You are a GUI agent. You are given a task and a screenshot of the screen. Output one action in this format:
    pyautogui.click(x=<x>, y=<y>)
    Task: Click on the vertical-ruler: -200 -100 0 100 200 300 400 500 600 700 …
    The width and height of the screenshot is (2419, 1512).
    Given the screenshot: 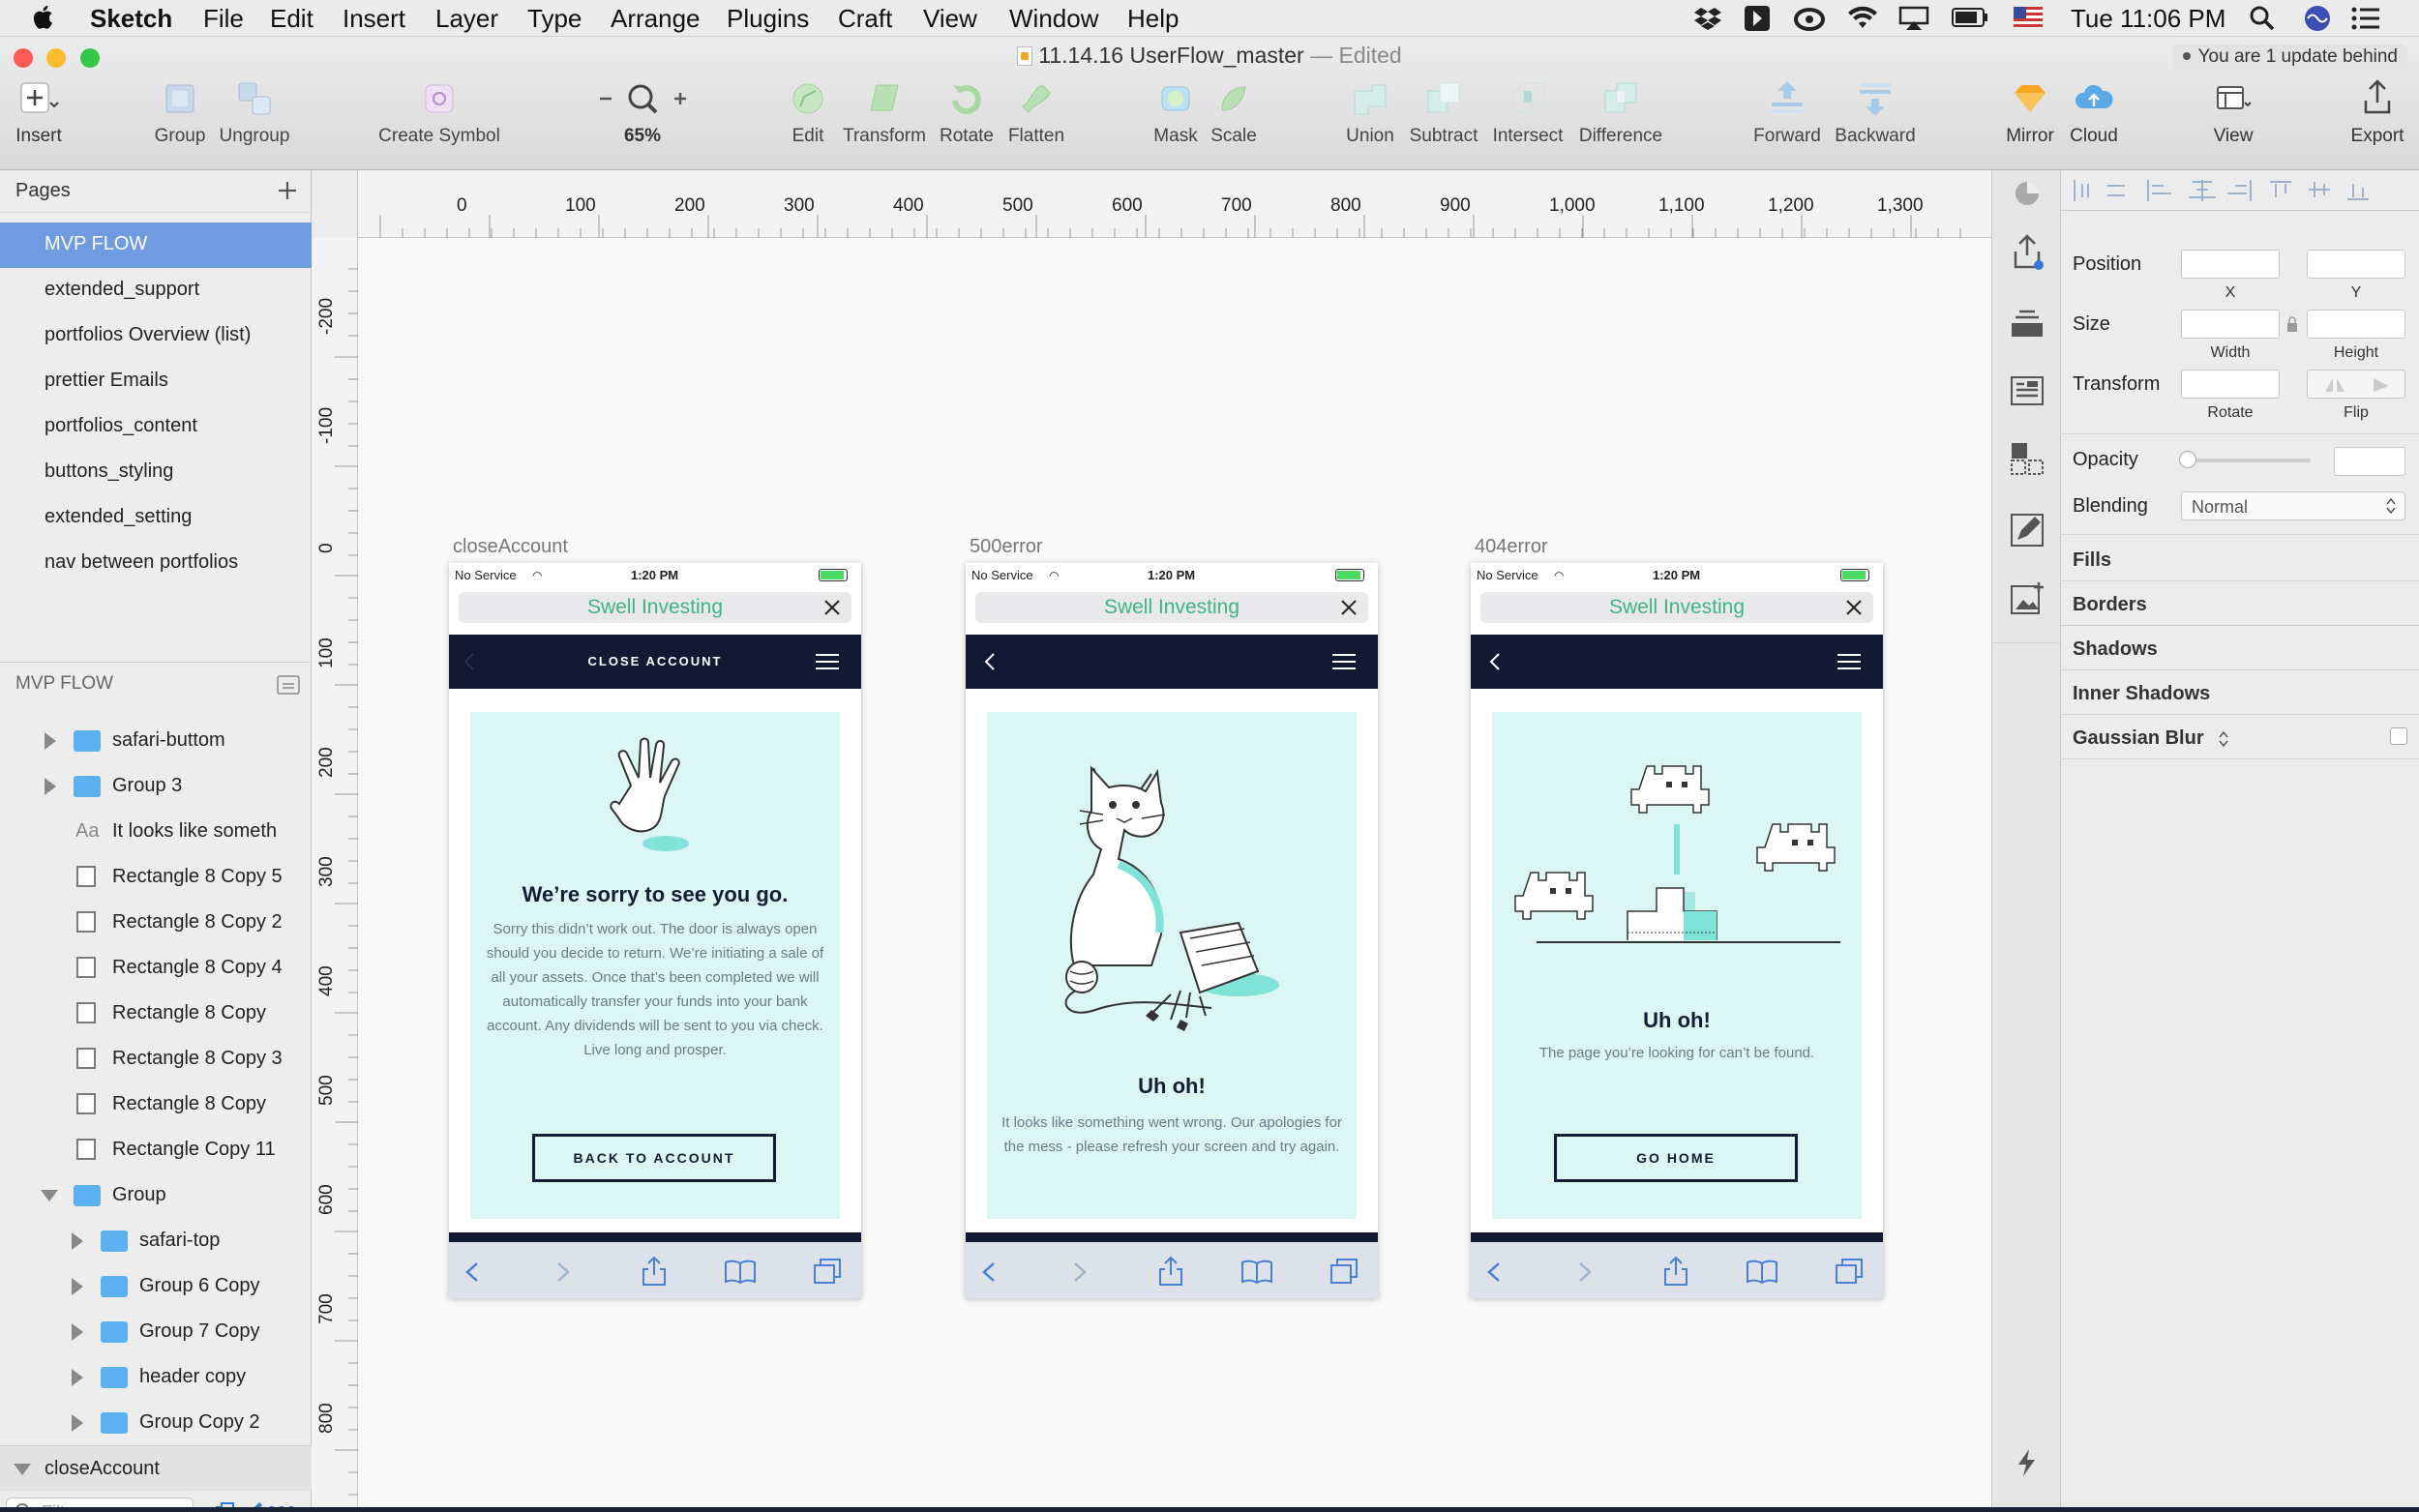 What is the action you would take?
    pyautogui.click(x=335, y=873)
    